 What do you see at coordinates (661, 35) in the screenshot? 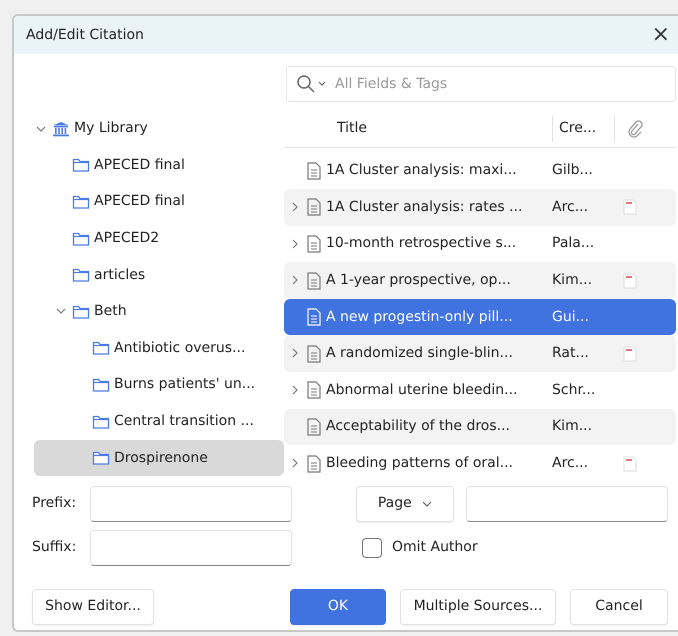
I see `close-button: ×` at bounding box center [661, 35].